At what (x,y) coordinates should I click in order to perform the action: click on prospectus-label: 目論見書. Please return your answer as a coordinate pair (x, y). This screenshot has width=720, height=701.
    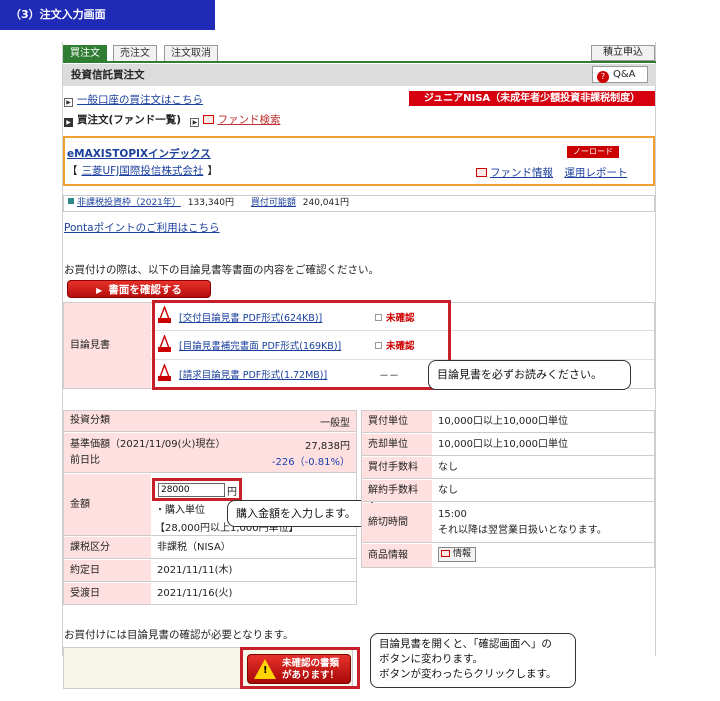
    Looking at the image, I should click on (107, 345).